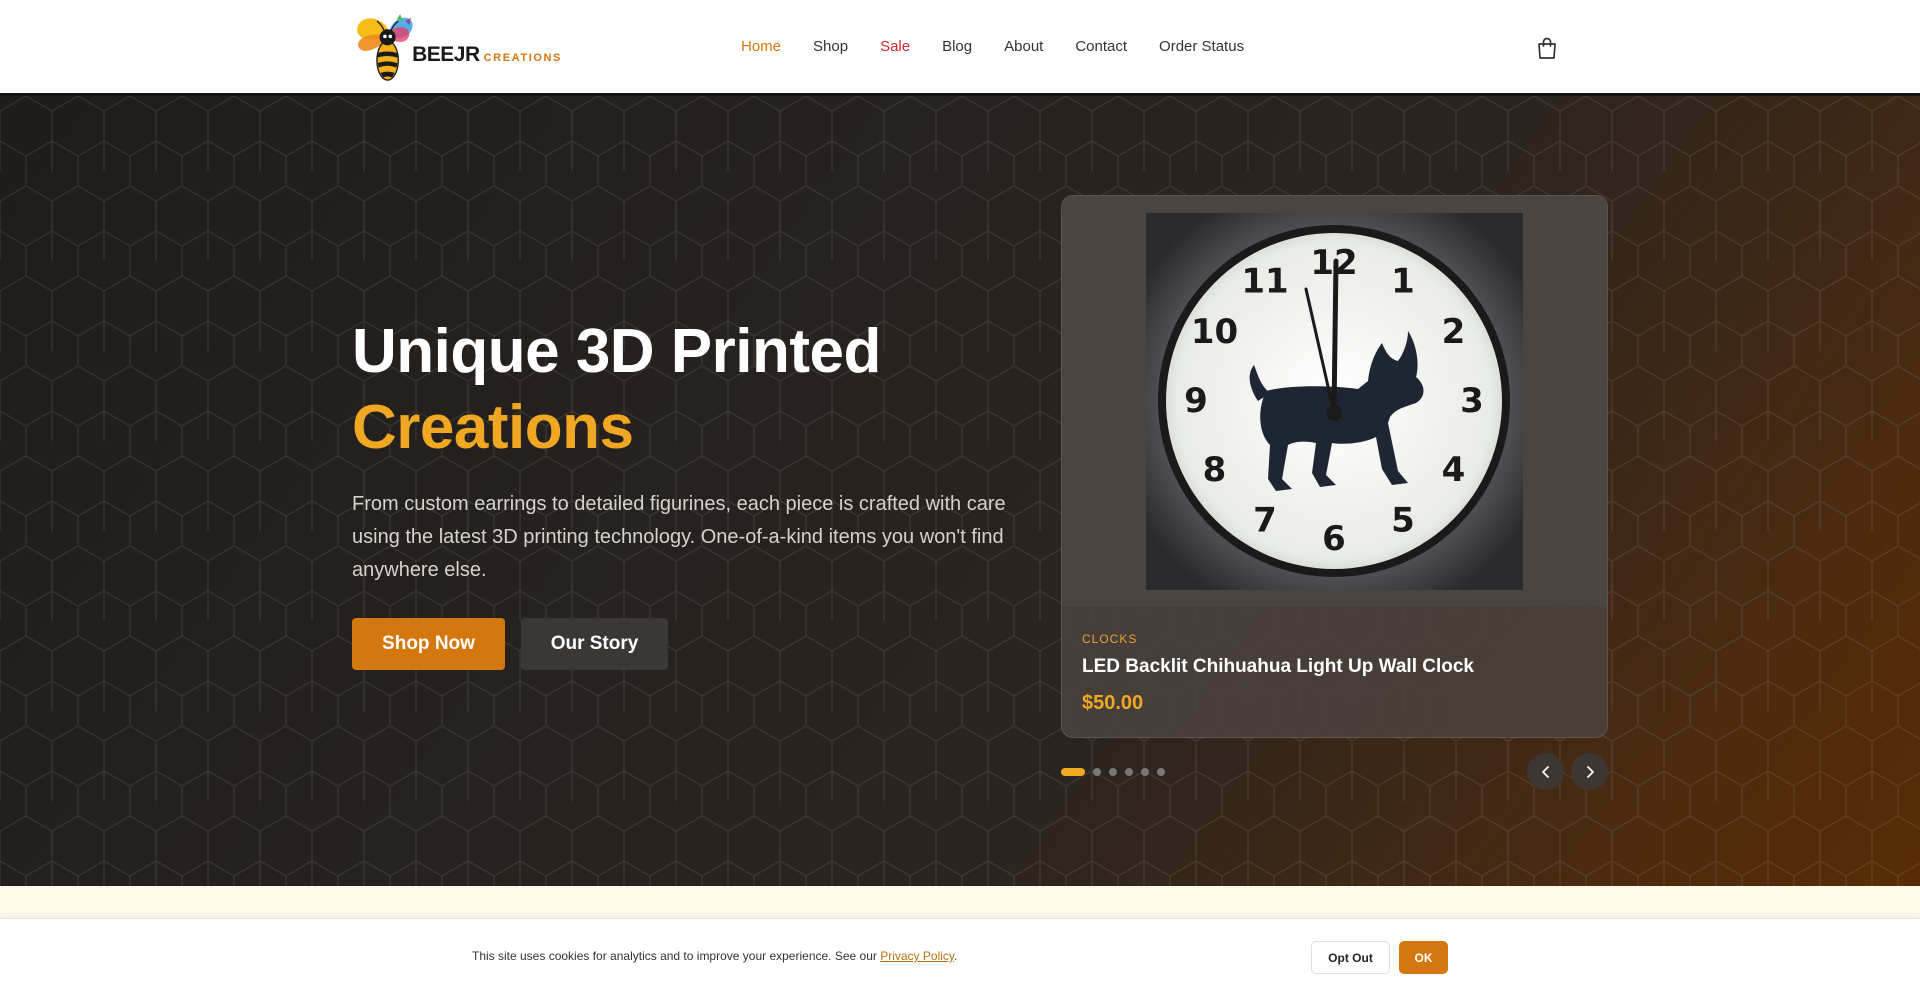  I want to click on product-price: $50.00, so click(1113, 703).